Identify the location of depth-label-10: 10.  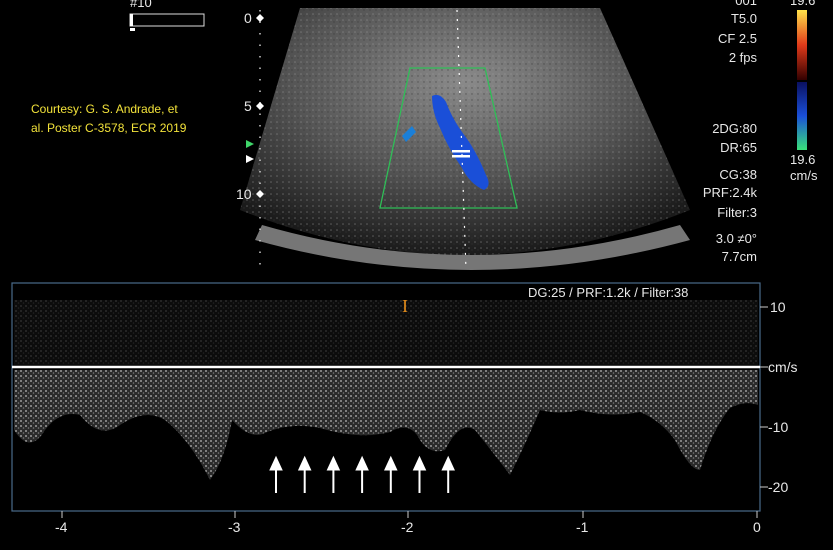
(244, 194).